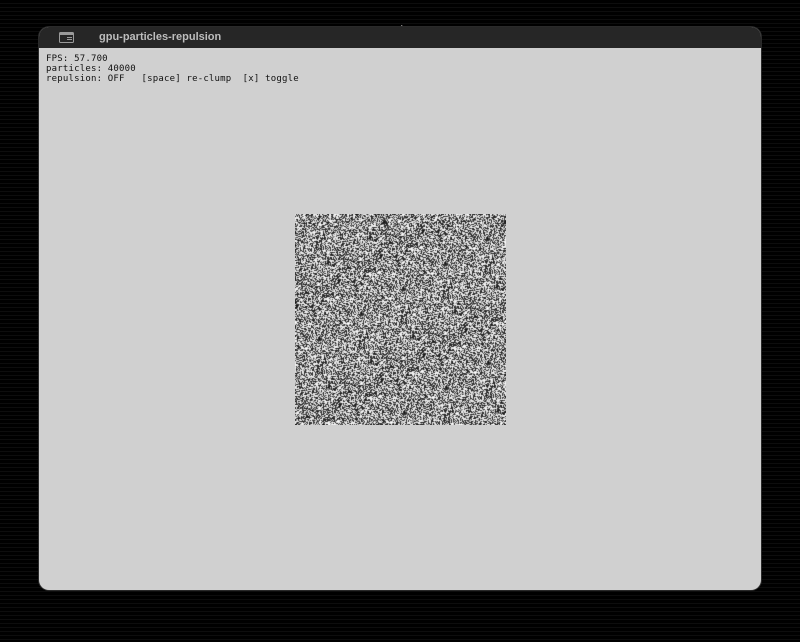 Image resolution: width=800 pixels, height=642 pixels. I want to click on terminal-window-icon, so click(66, 37).